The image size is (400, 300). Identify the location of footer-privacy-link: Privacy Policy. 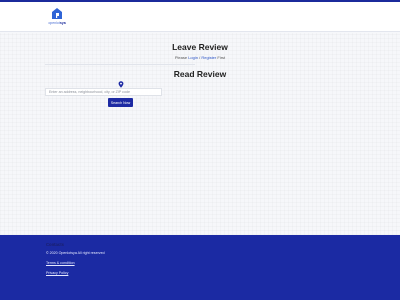
(57, 273).